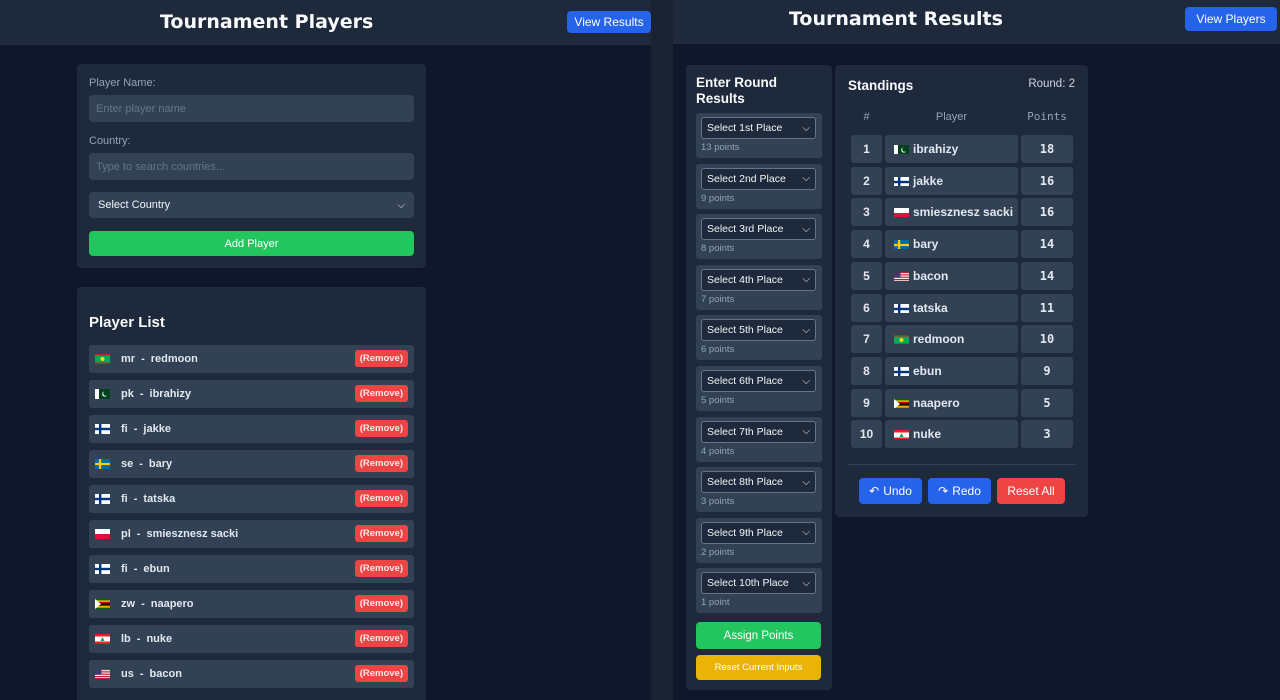 This screenshot has height=700, width=1280. I want to click on place-select: Select 5th Place ⌵, so click(758, 330).